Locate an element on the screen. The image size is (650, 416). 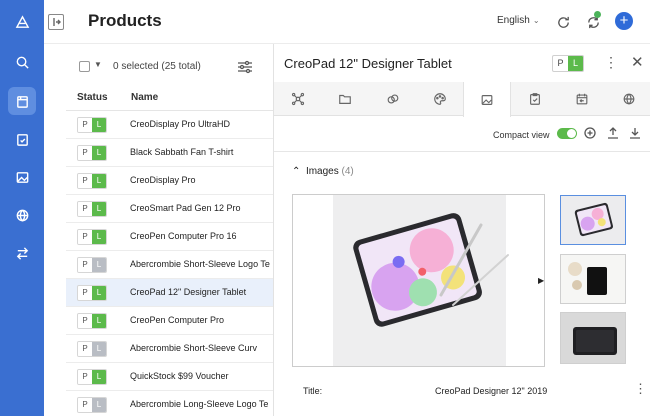
tab-palette is located at coordinates (440, 99).